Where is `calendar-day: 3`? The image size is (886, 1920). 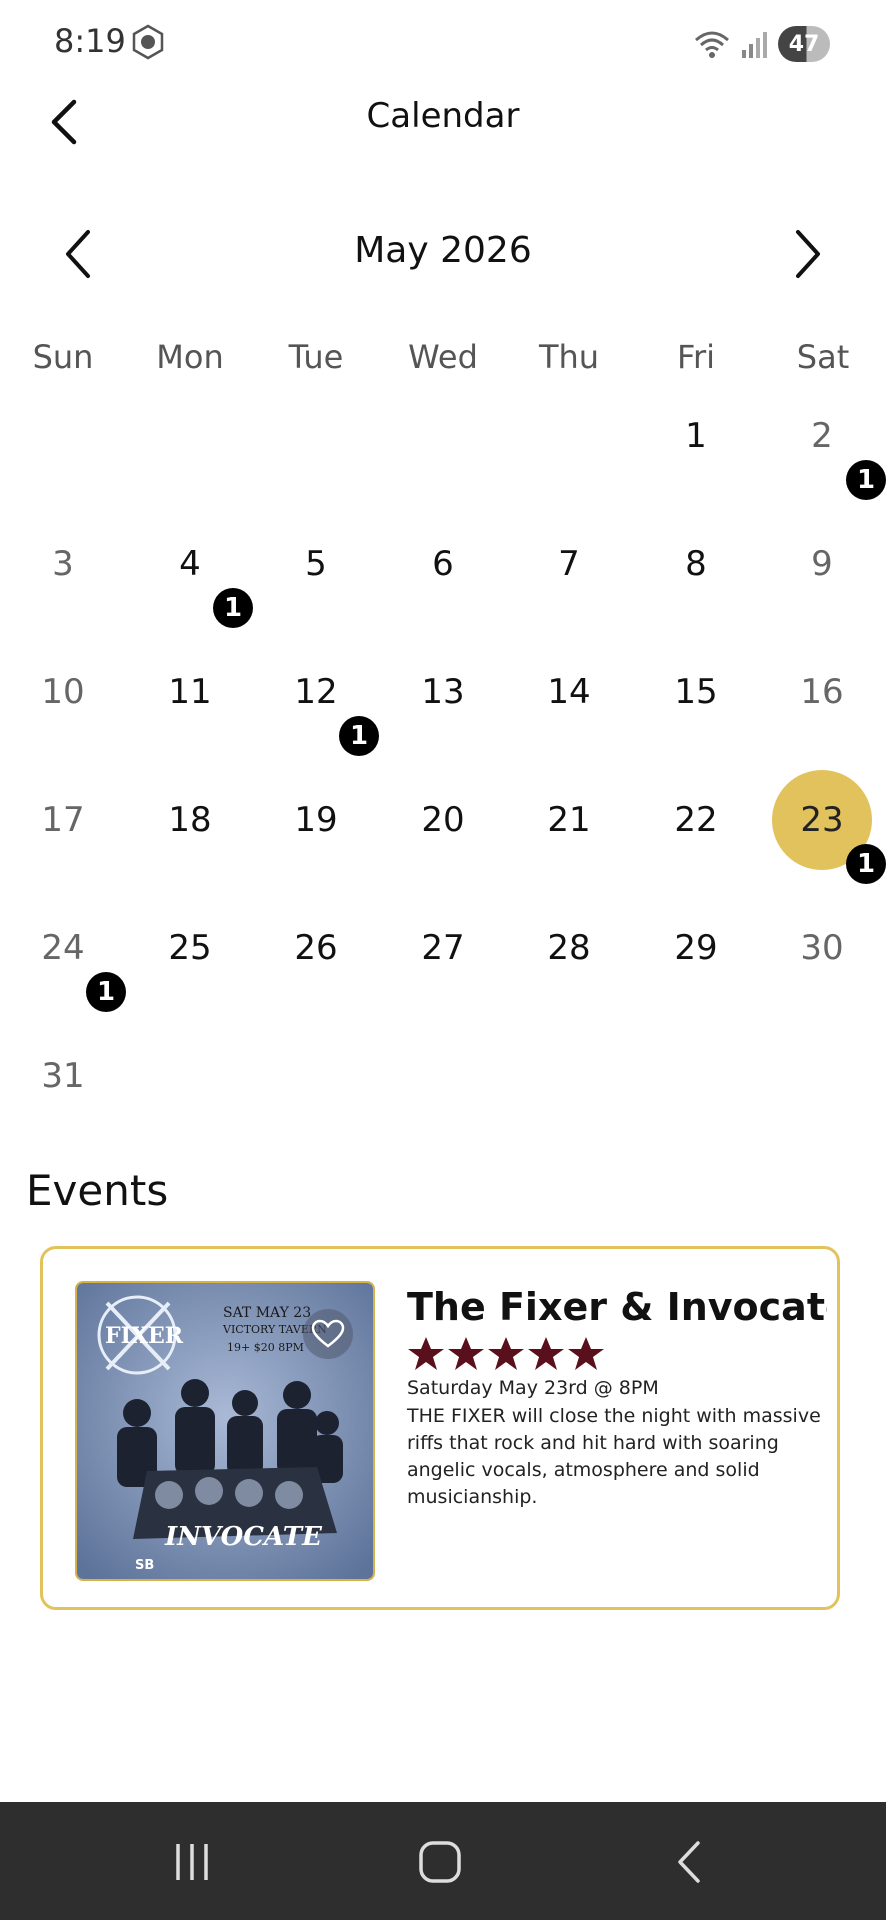 calendar-day: 3 is located at coordinates (63, 564).